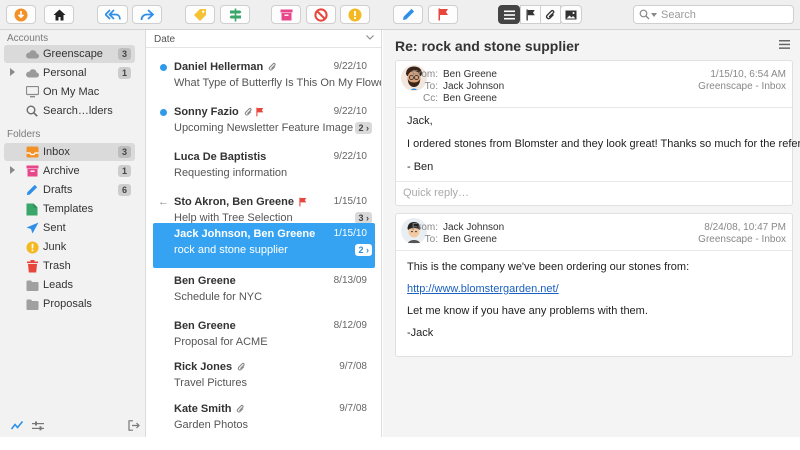 This screenshot has width=800, height=450. What do you see at coordinates (263, 417) in the screenshot?
I see `message-row: Kate Smith 9/7/08 Garden Photos` at bounding box center [263, 417].